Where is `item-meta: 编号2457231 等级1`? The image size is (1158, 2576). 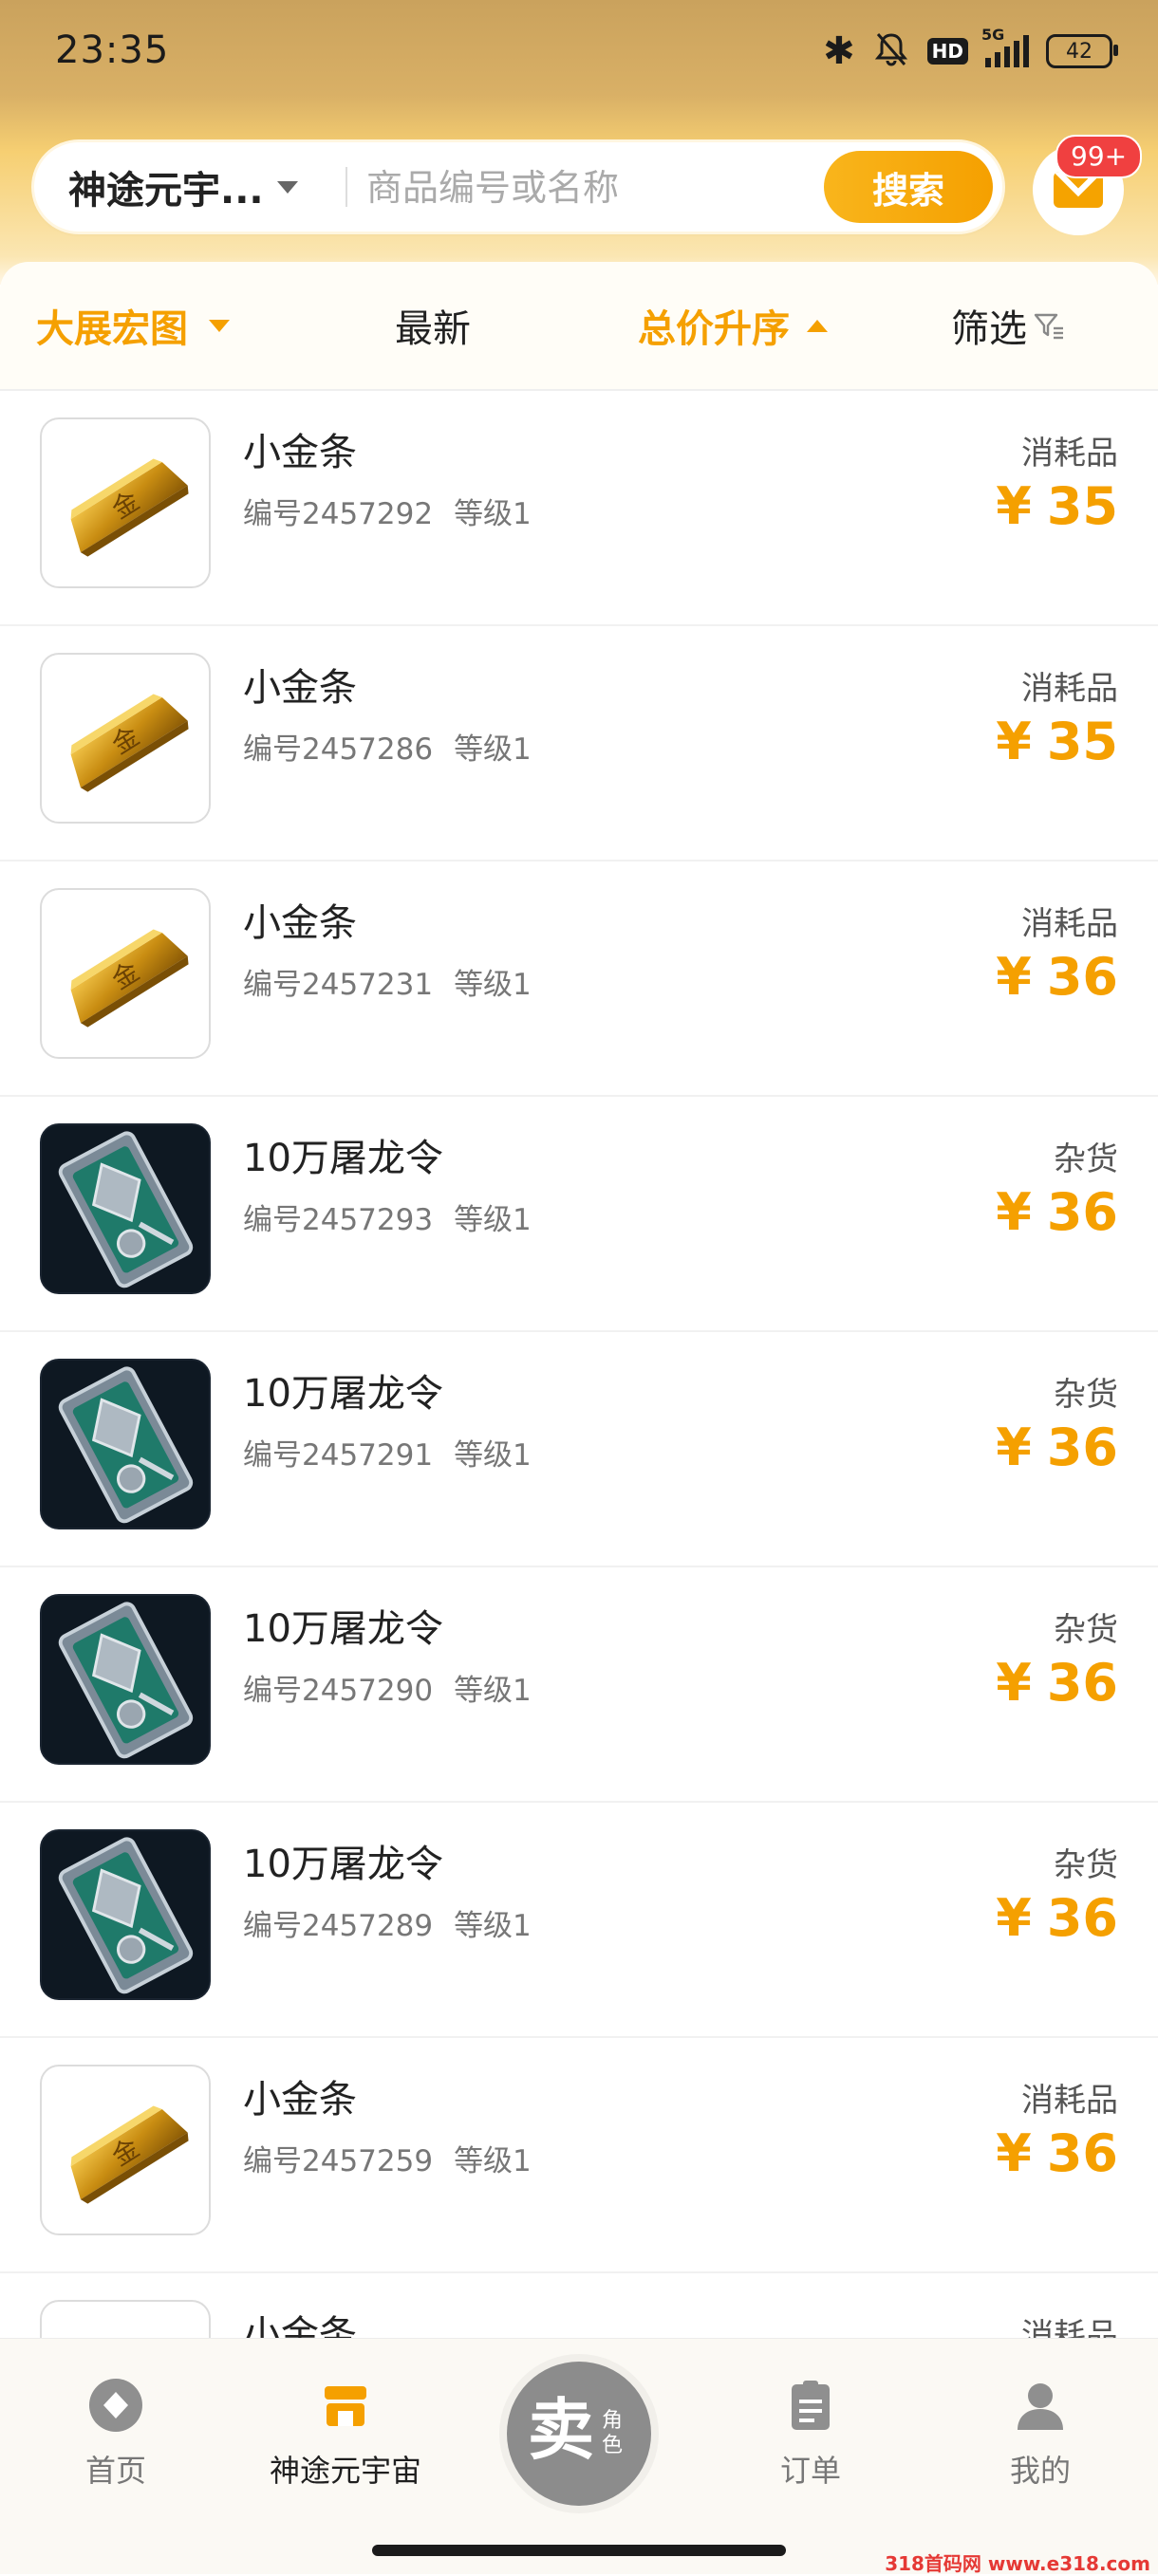
item-meta: 编号2457231 等级1 is located at coordinates (387, 981).